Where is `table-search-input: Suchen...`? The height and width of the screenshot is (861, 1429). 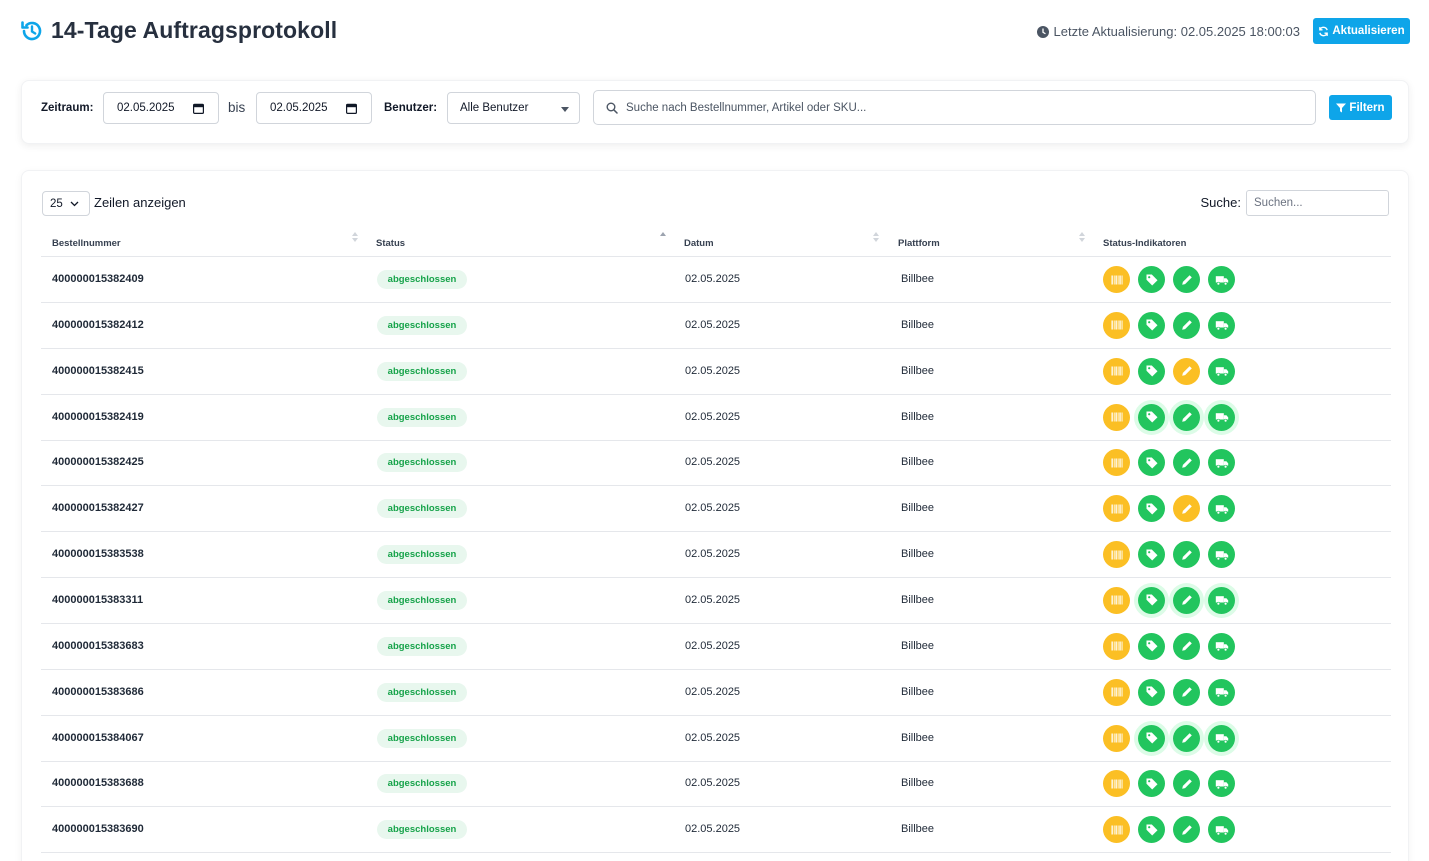 table-search-input: Suchen... is located at coordinates (1317, 203).